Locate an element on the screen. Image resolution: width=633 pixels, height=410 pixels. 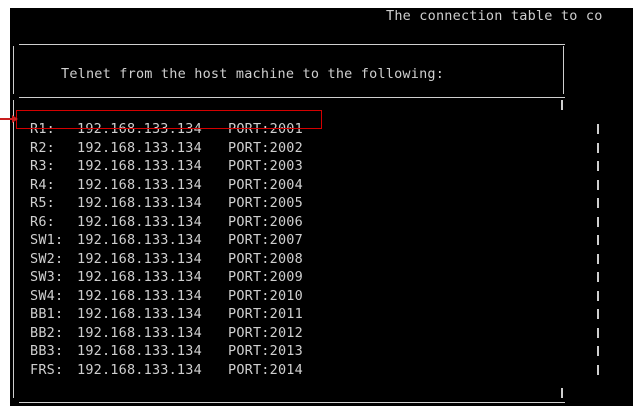
device-name: R2: is located at coordinates (42, 147).